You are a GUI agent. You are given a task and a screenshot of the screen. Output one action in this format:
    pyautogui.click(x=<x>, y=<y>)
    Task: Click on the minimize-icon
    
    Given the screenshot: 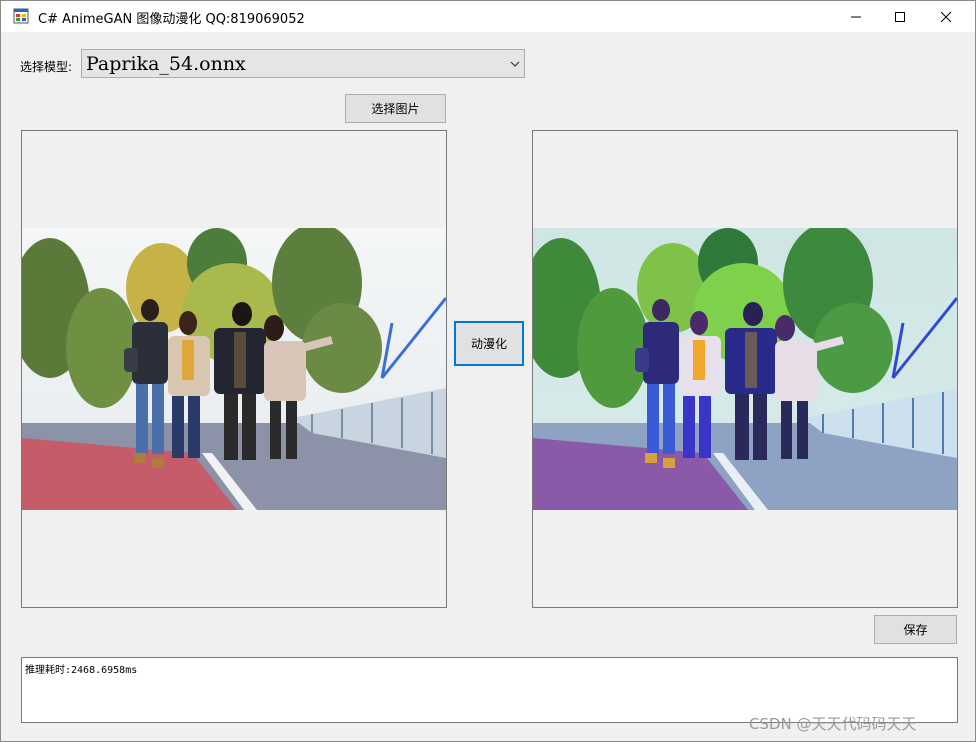 What is the action you would take?
    pyautogui.click(x=856, y=16)
    